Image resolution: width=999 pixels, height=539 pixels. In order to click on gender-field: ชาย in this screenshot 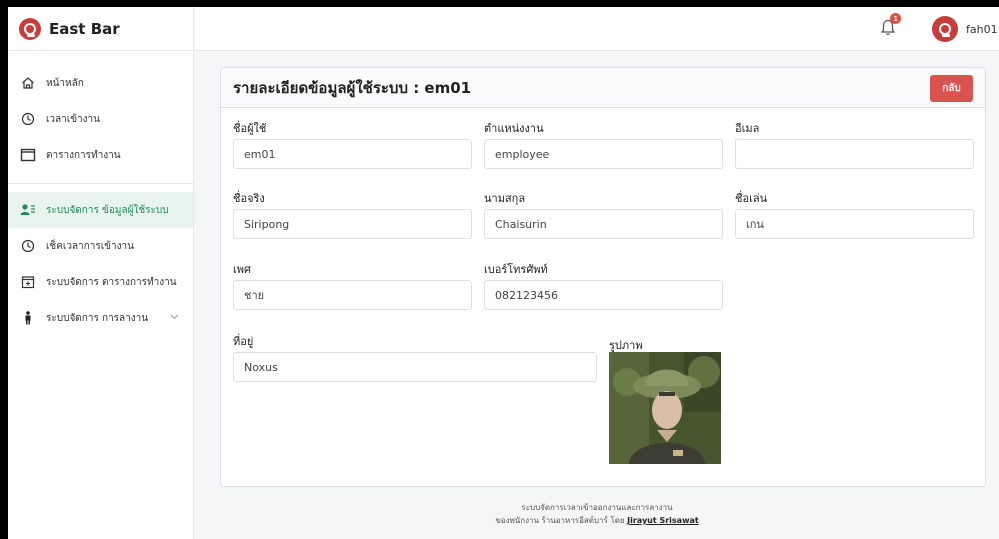, I will do `click(352, 295)`.